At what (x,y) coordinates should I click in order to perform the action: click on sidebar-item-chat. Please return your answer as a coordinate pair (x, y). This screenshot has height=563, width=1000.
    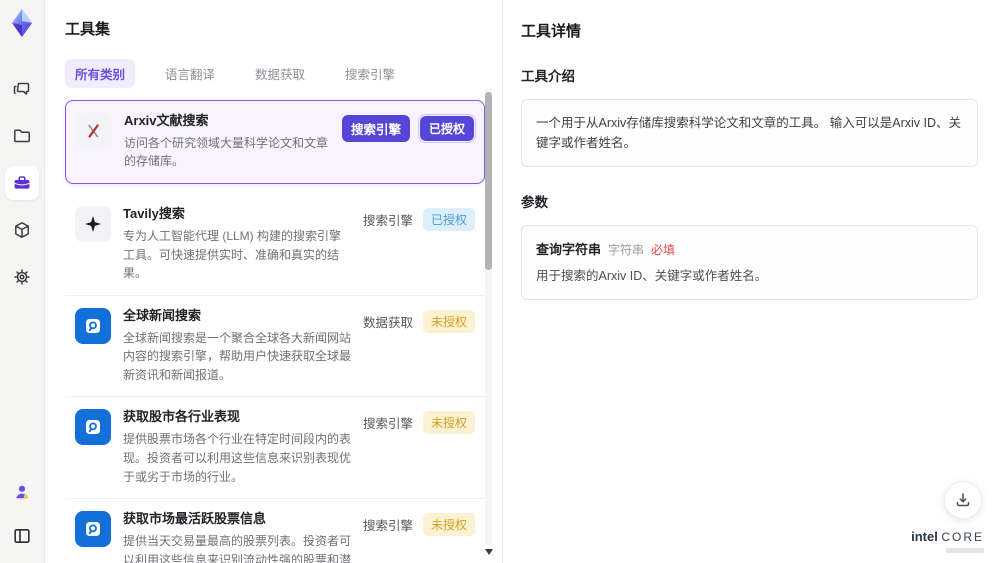
    Looking at the image, I should click on (22, 89).